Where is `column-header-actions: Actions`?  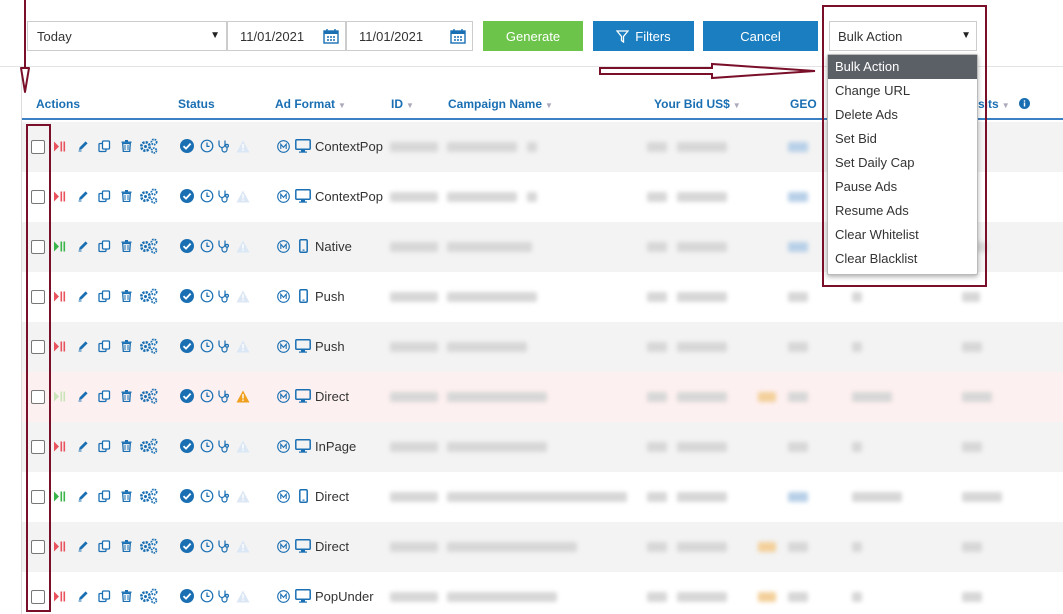 column-header-actions: Actions is located at coordinates (58, 104).